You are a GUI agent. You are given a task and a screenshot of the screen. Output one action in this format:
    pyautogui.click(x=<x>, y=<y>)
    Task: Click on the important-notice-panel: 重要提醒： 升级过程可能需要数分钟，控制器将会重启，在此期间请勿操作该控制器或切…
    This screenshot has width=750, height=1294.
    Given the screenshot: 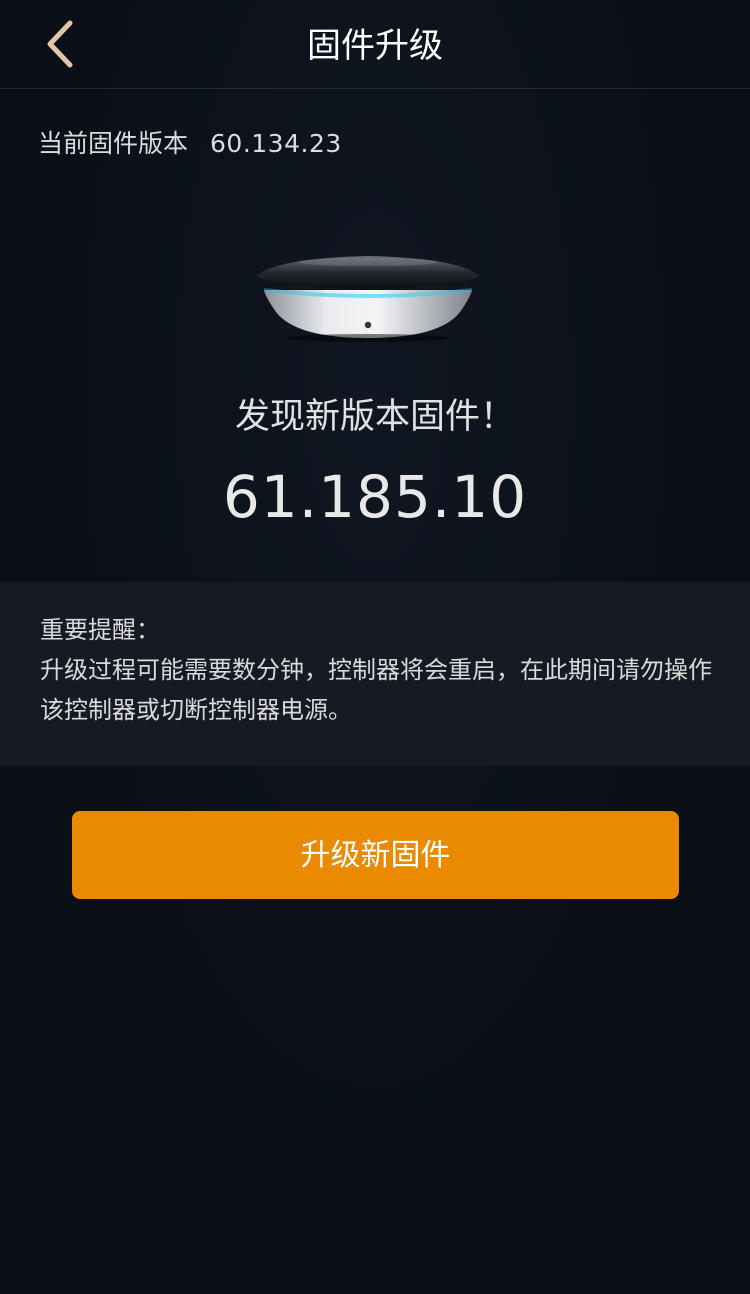 What is the action you would take?
    pyautogui.click(x=375, y=674)
    